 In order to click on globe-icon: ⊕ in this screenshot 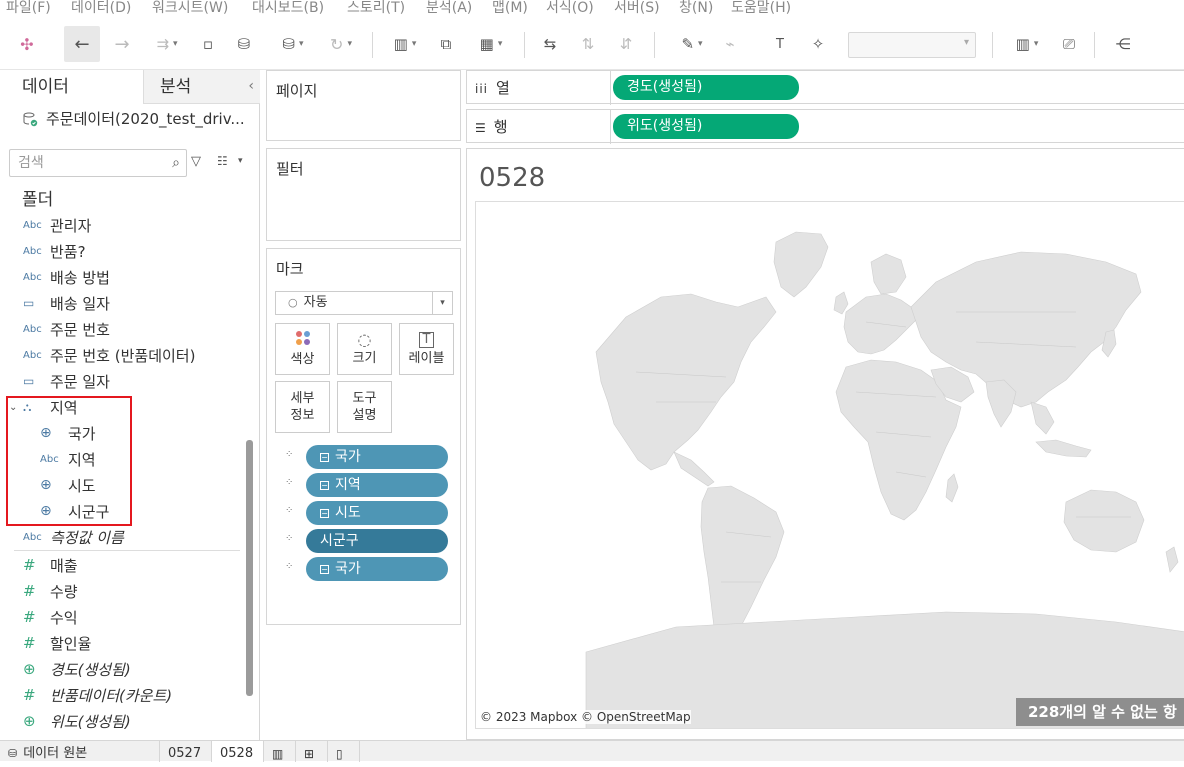, I will do `click(29, 669)`.